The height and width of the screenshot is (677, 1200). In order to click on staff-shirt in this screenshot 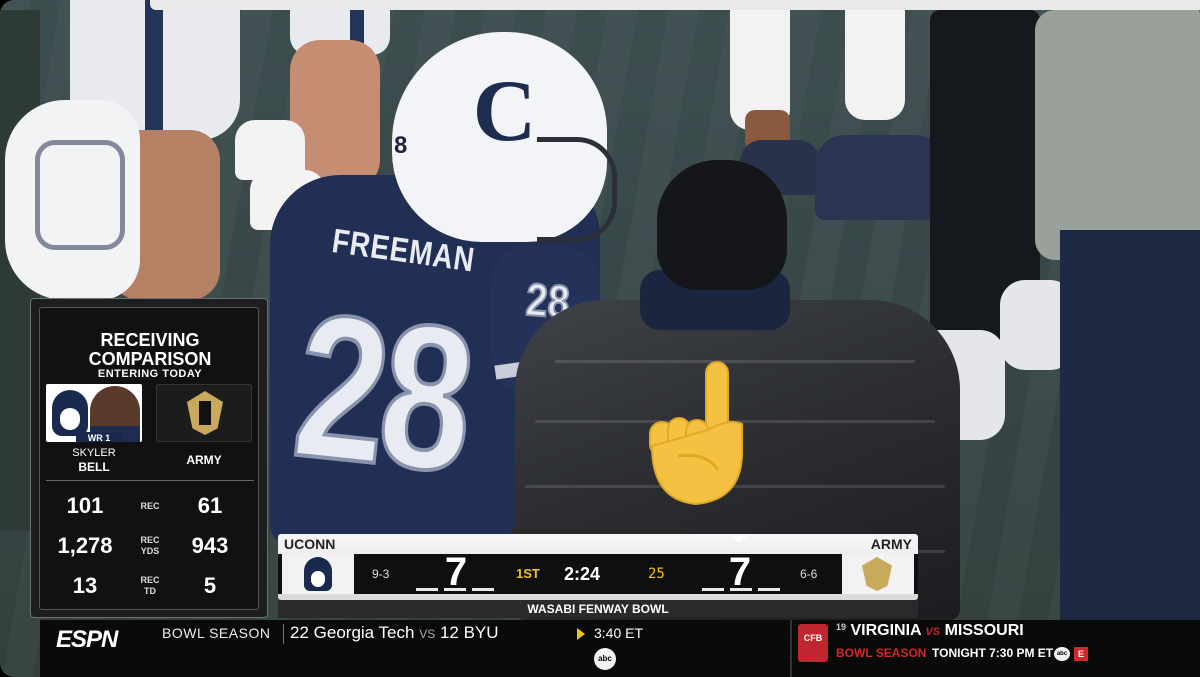, I will do `click(1117, 135)`.